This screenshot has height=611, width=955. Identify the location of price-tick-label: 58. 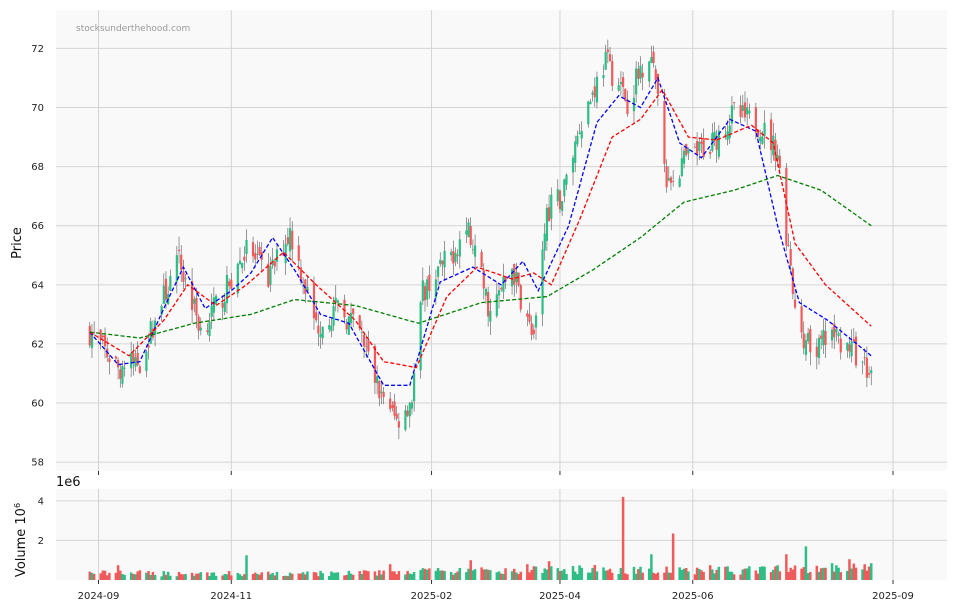
(37, 463).